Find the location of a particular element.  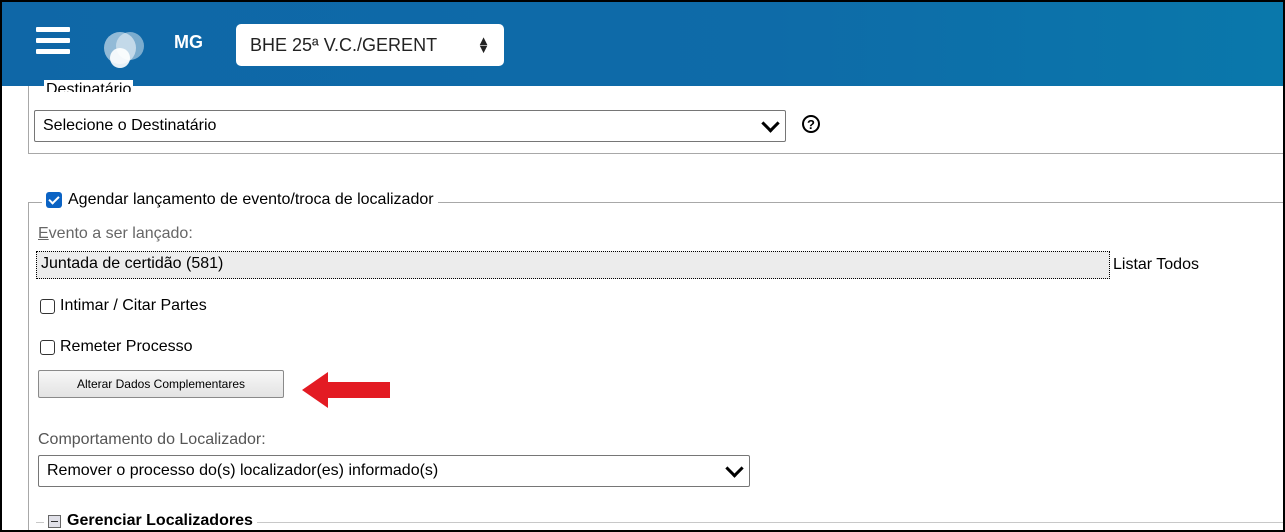

intimar-label: Intimar / Citar Partes is located at coordinates (133, 305).